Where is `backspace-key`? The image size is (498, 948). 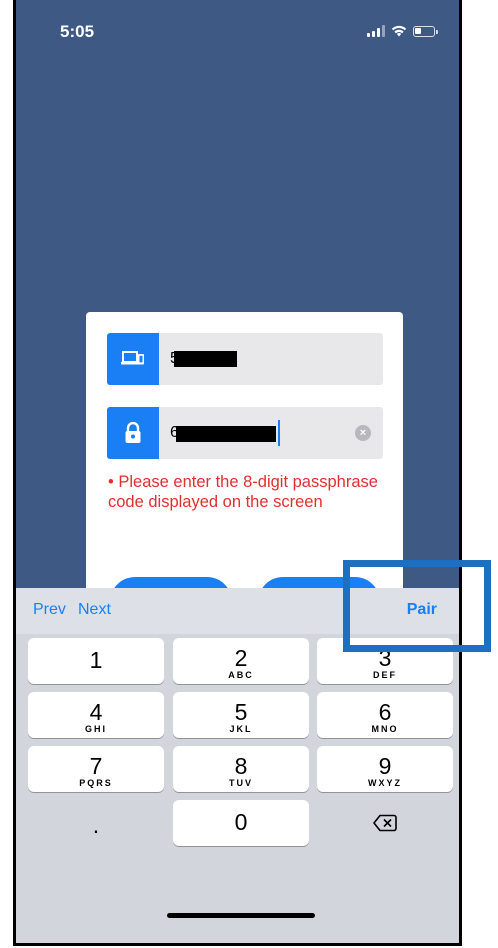
backspace-key is located at coordinates (385, 823).